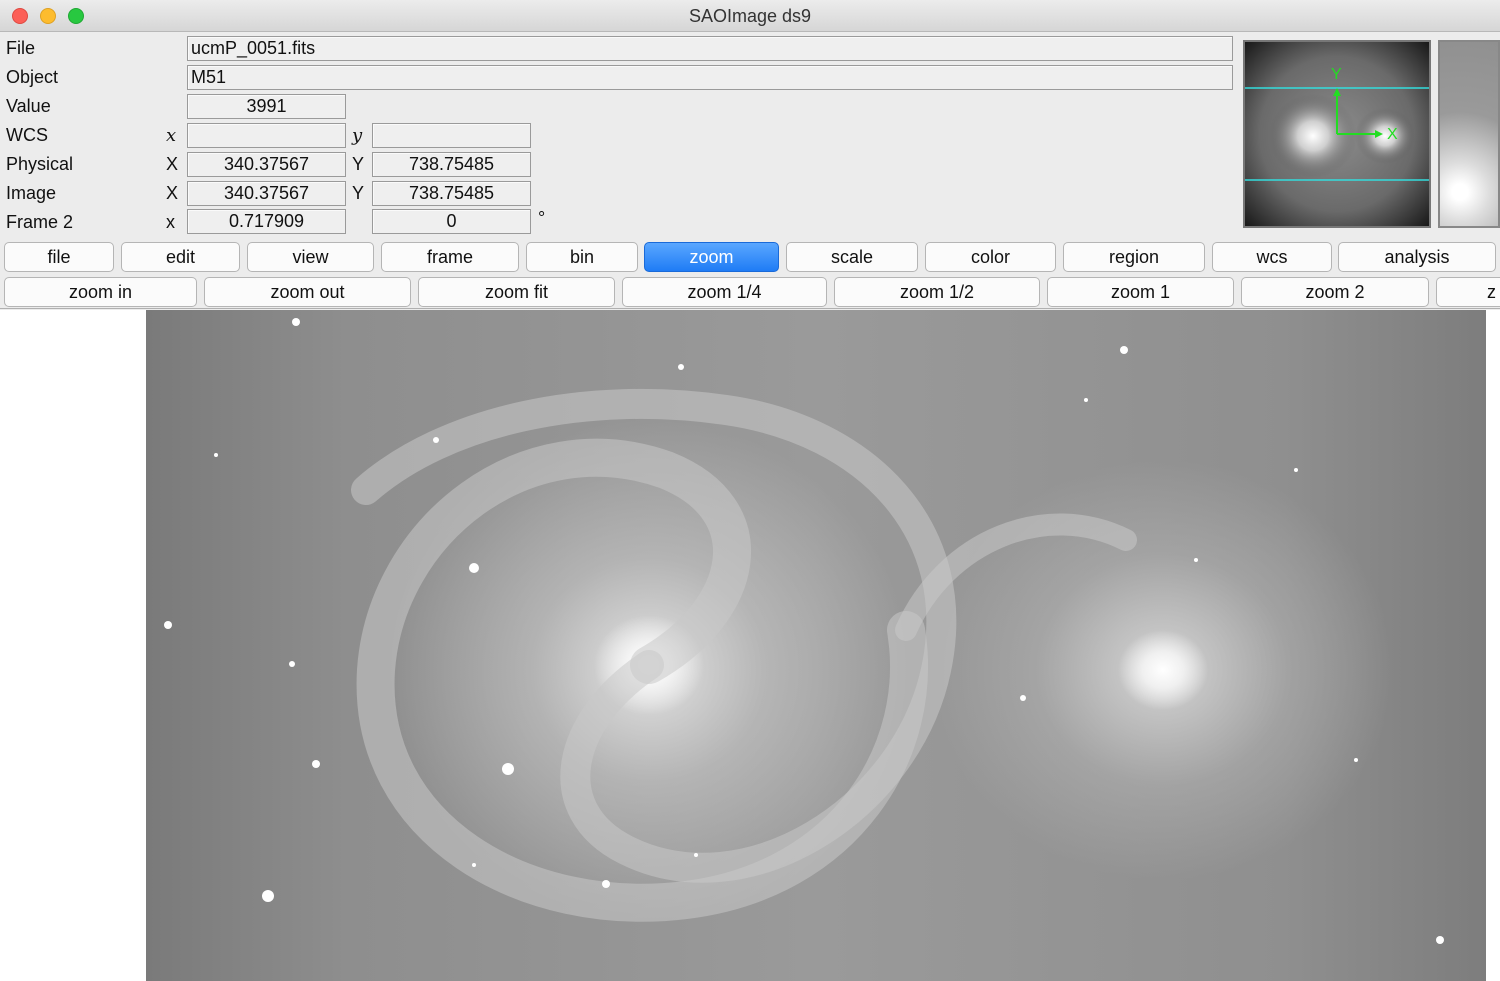 The image size is (1500, 981). I want to click on zoom-in-button: zoom in, so click(100, 292).